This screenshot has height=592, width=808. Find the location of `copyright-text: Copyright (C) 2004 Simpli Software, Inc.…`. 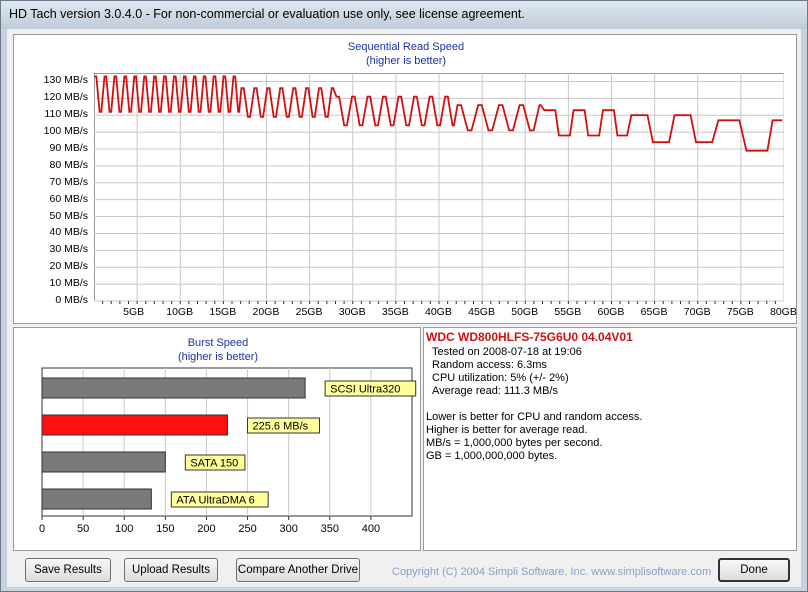

copyright-text: Copyright (C) 2004 Simpli Software, Inc.… is located at coordinates (552, 572).